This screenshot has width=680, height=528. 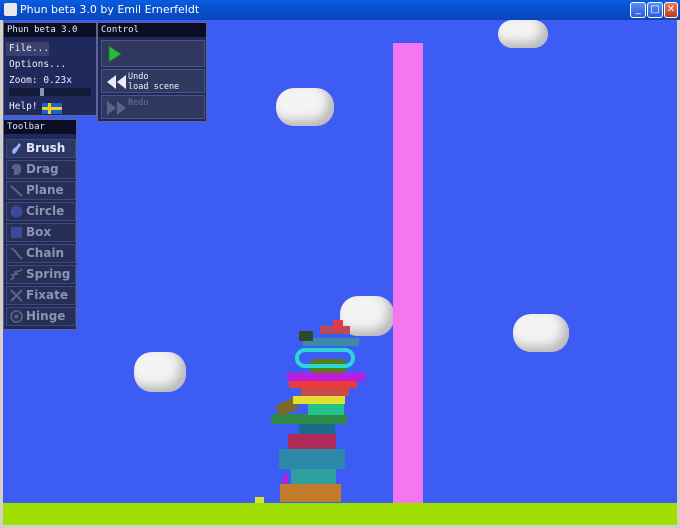 I want to click on spring-icon, so click(x=16, y=274).